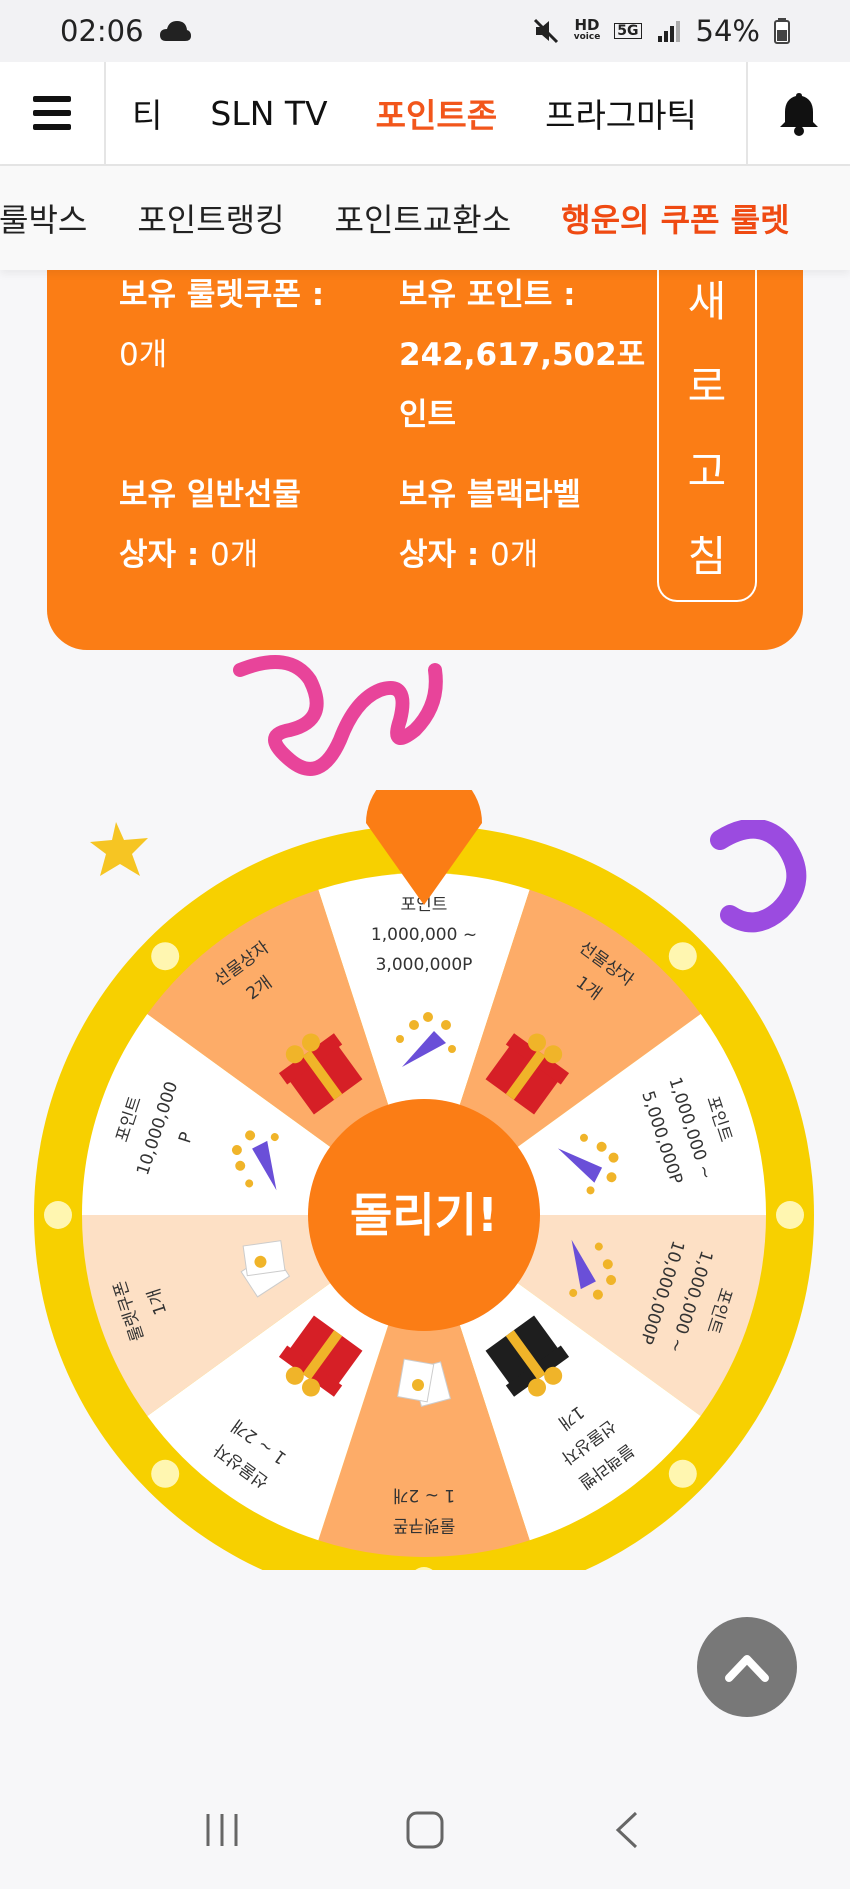 This screenshot has width=850, height=1889. Describe the element at coordinates (707, 471) in the screenshot. I see `refresh-char: 고` at that location.